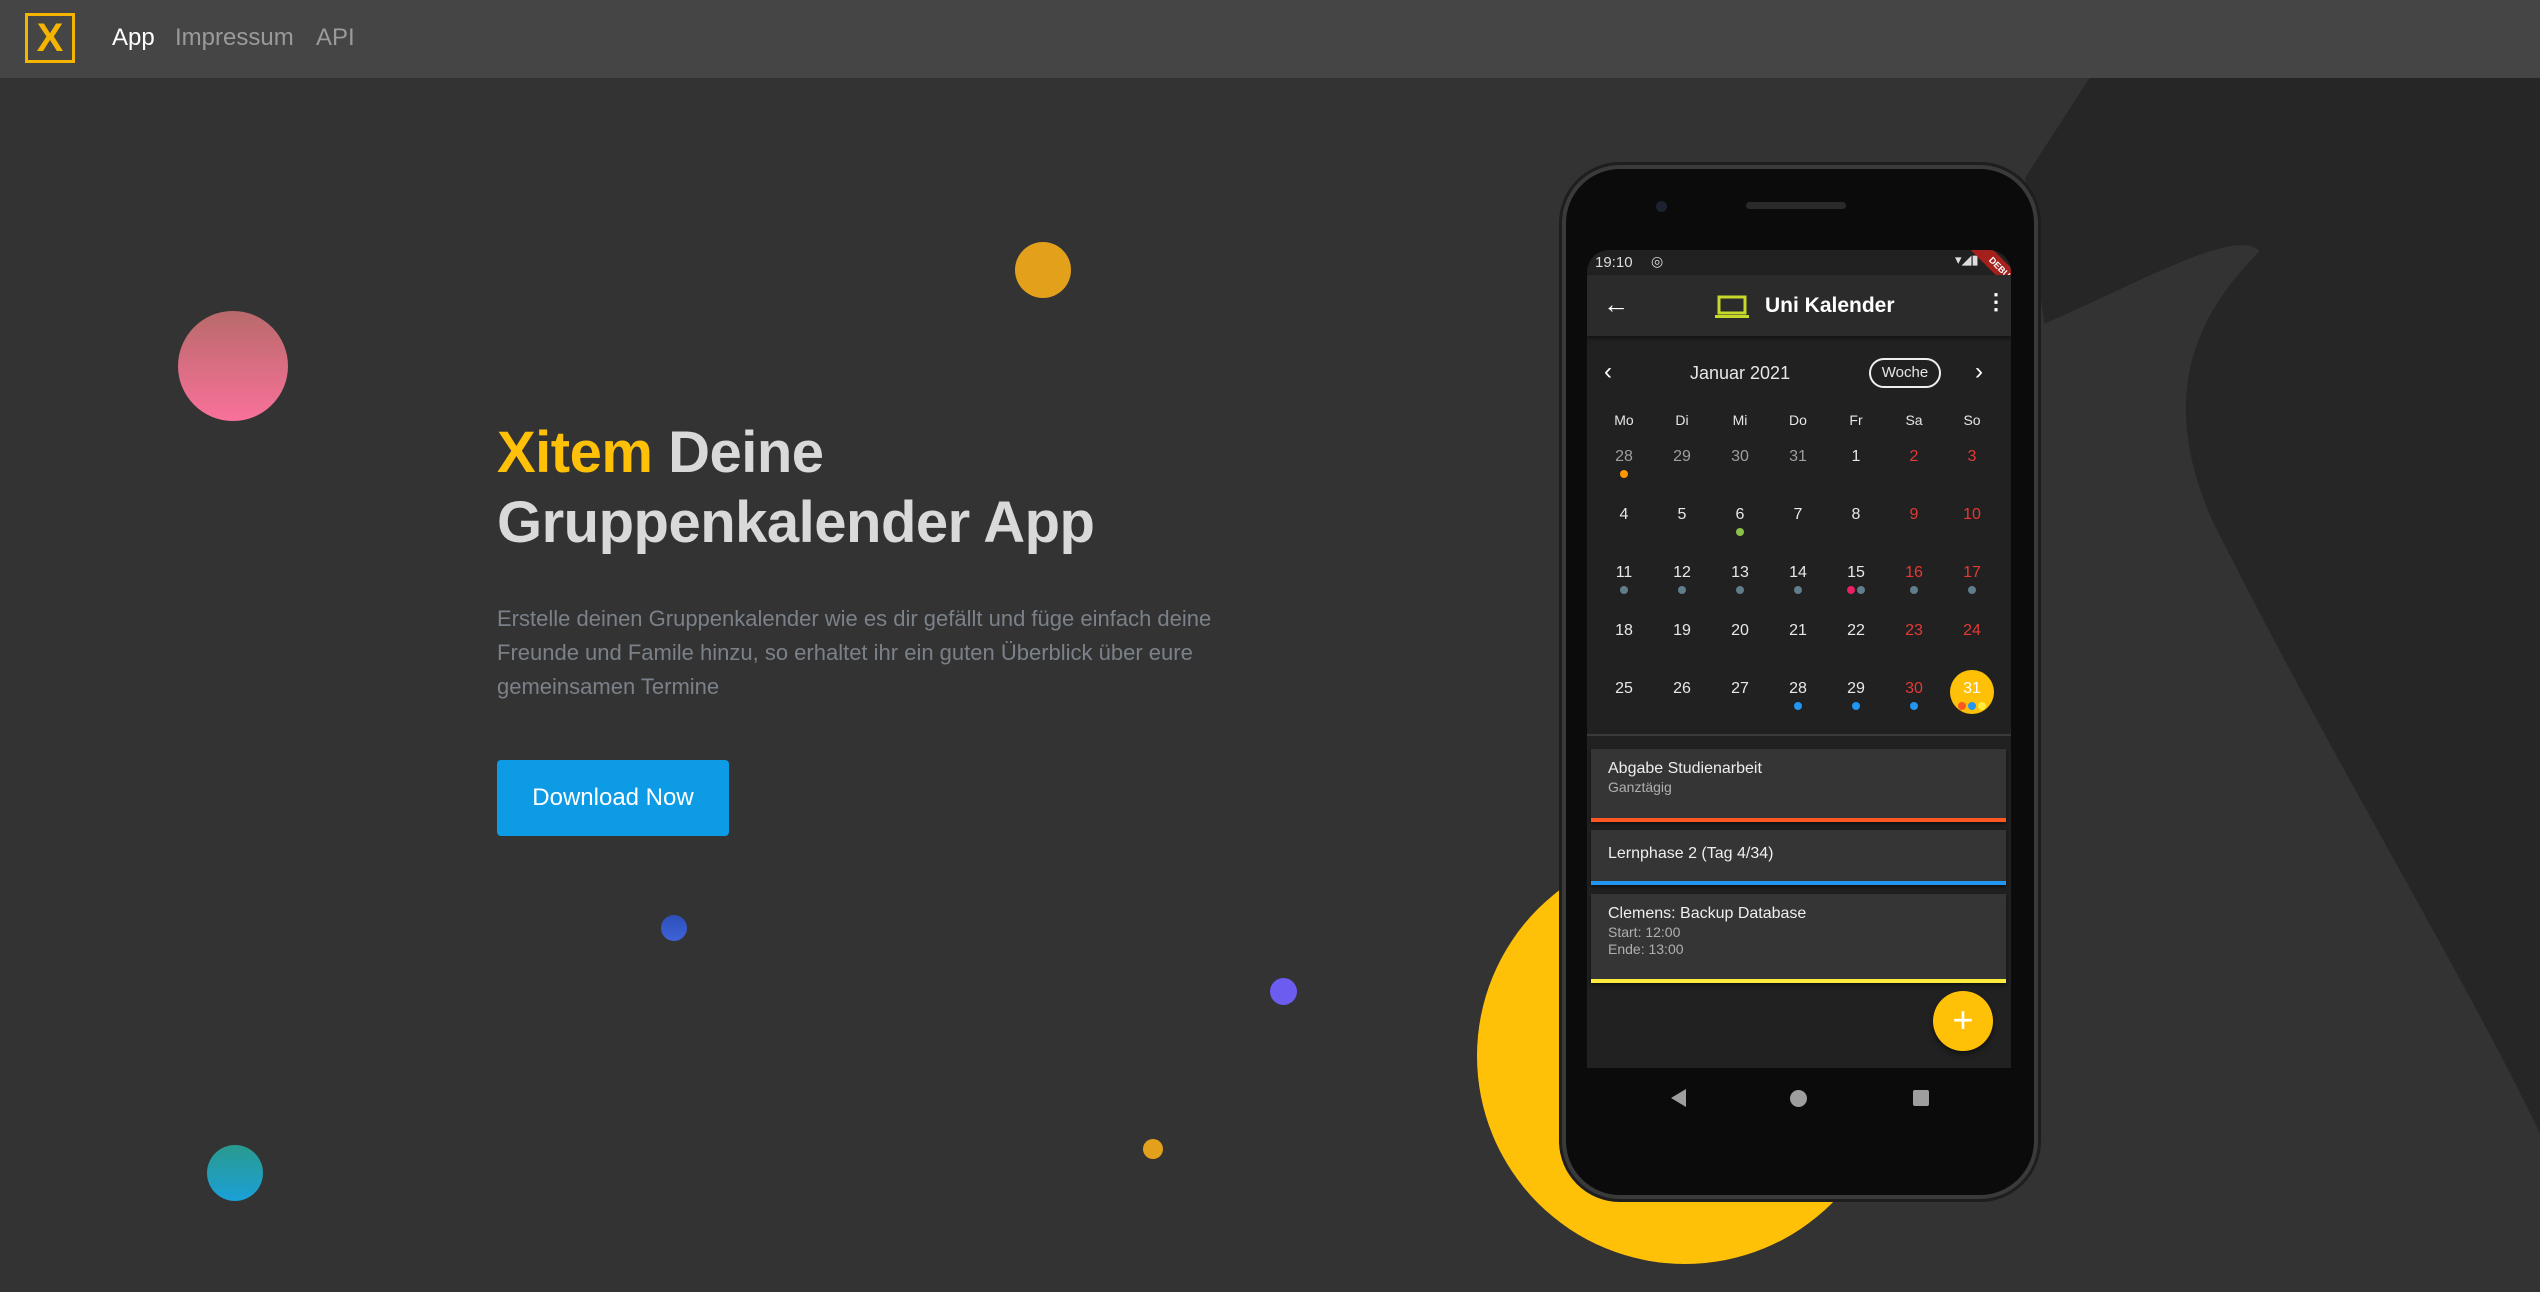 Image resolution: width=2540 pixels, height=1292 pixels. I want to click on calendar-day: 17, so click(1972, 573).